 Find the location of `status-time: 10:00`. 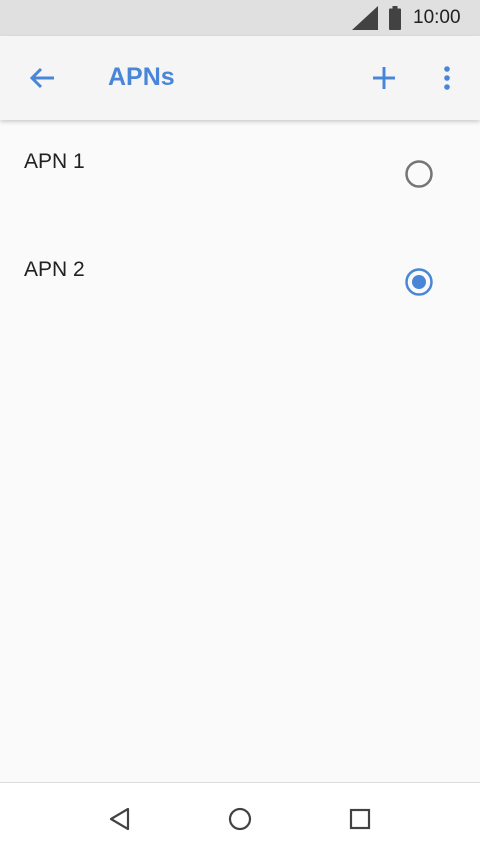

status-time: 10:00 is located at coordinates (437, 17).